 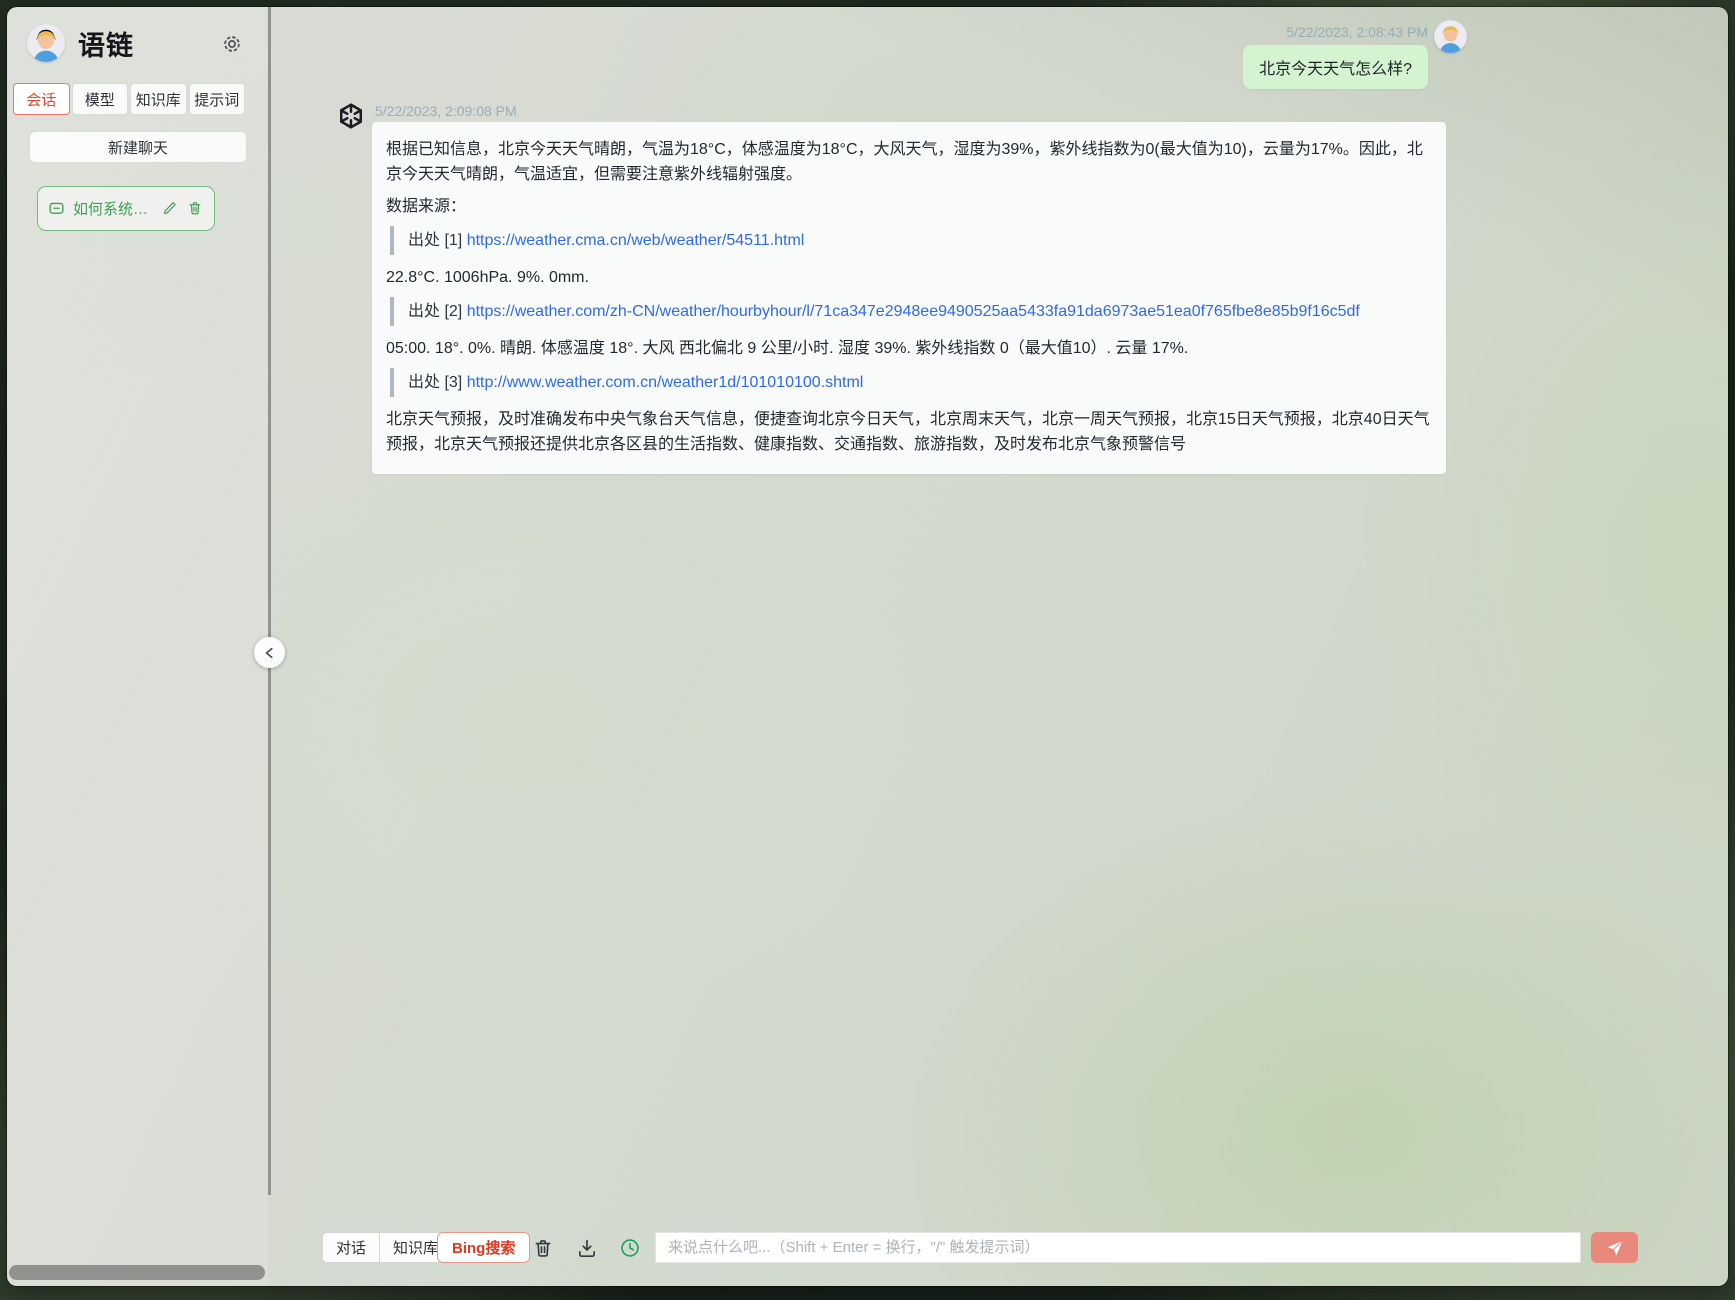 What do you see at coordinates (588, 1248) in the screenshot?
I see `export-download-icon` at bounding box center [588, 1248].